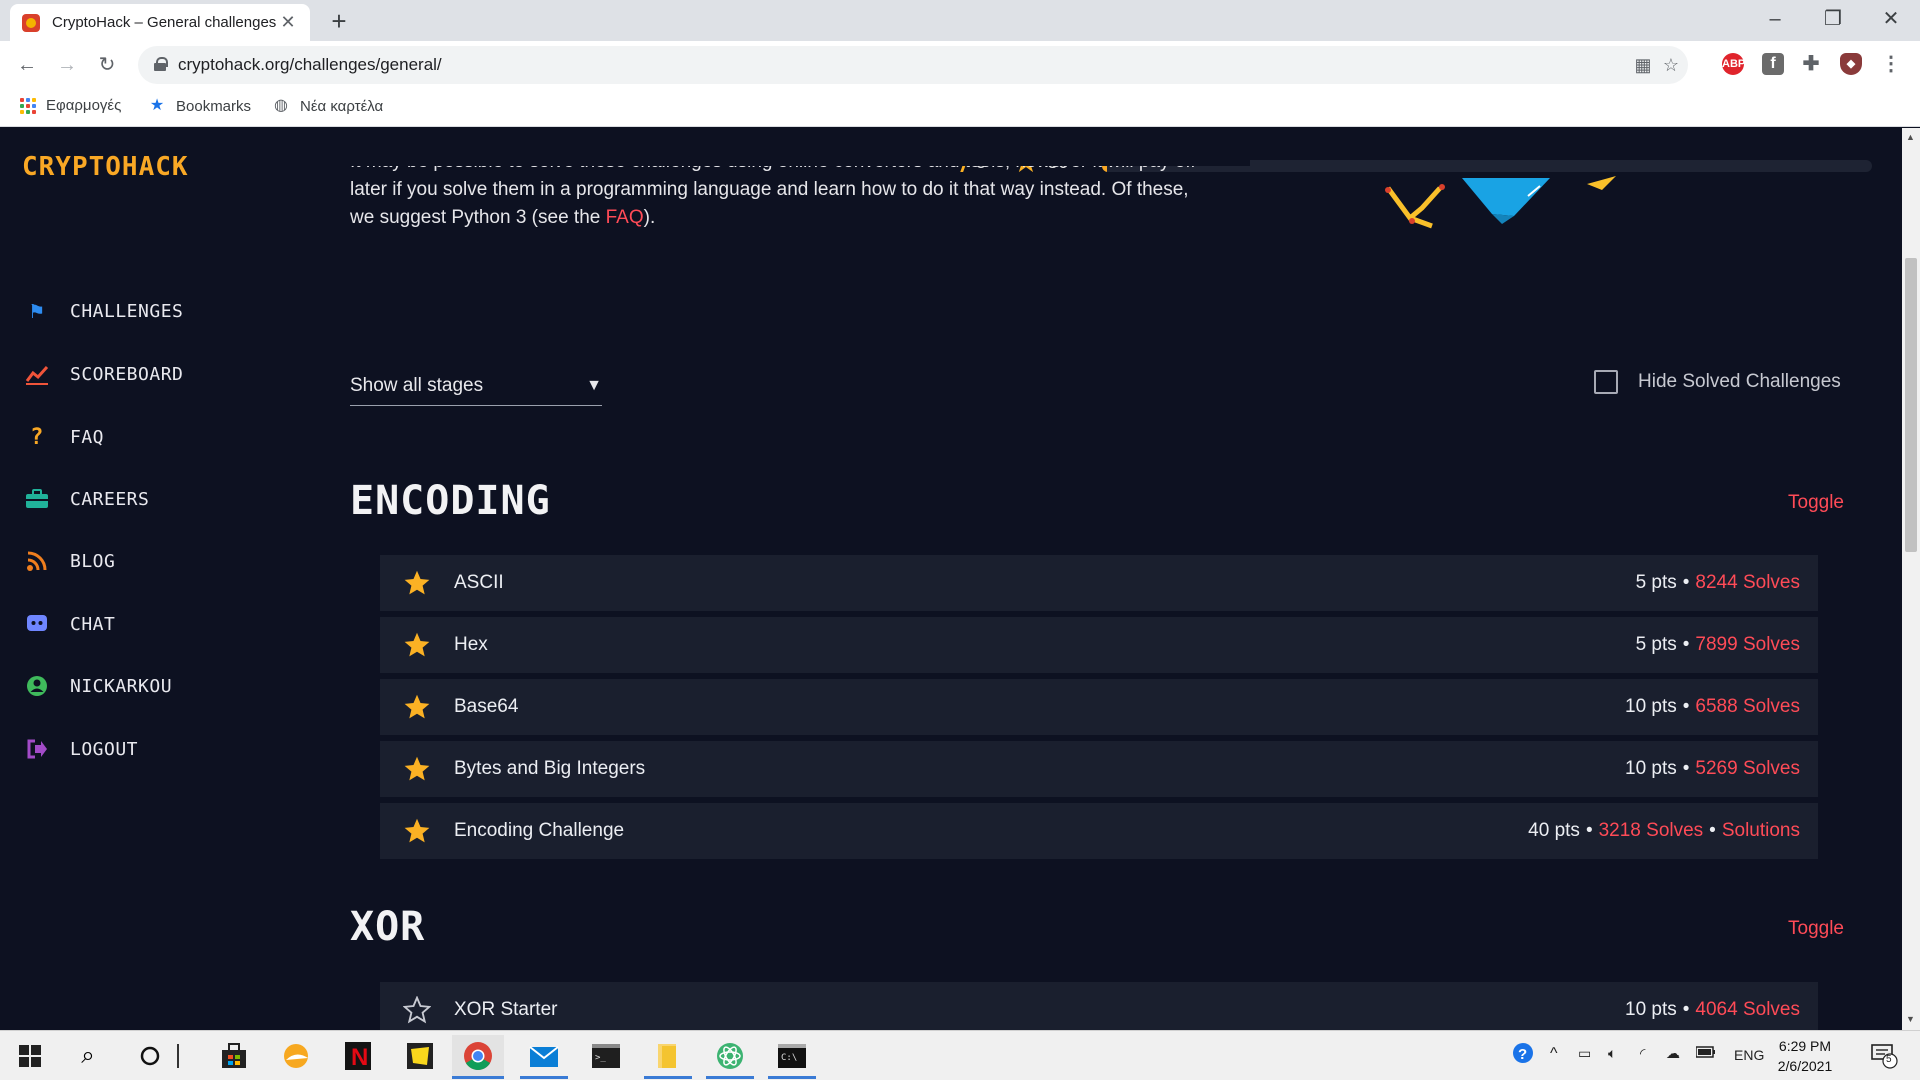  I want to click on challenge-solves-link: 8244 Solves, so click(1747, 582).